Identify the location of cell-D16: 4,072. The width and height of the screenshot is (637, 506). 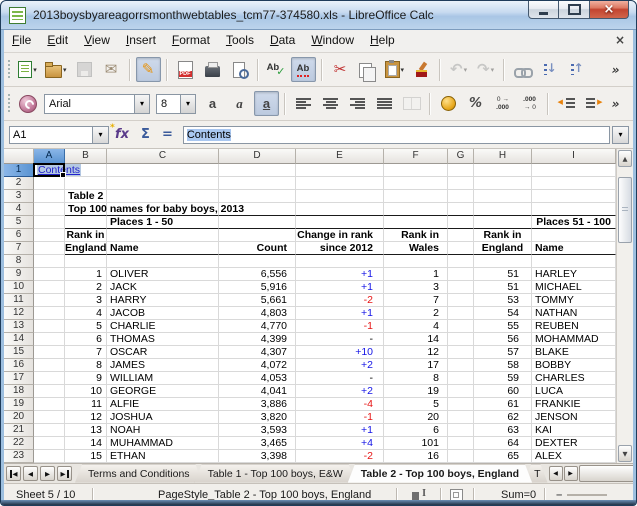
(257, 365).